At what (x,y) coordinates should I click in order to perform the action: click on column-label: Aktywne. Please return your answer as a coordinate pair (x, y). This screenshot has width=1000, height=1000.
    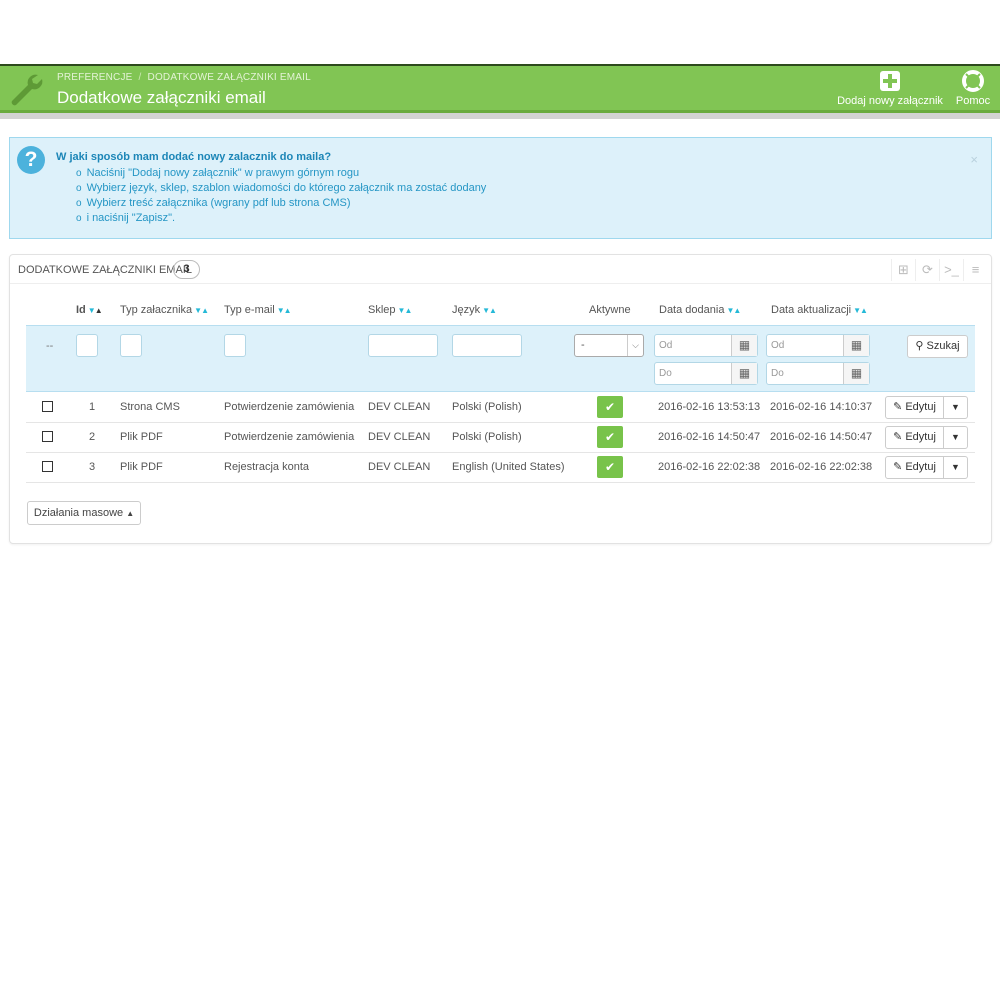
    Looking at the image, I should click on (610, 310).